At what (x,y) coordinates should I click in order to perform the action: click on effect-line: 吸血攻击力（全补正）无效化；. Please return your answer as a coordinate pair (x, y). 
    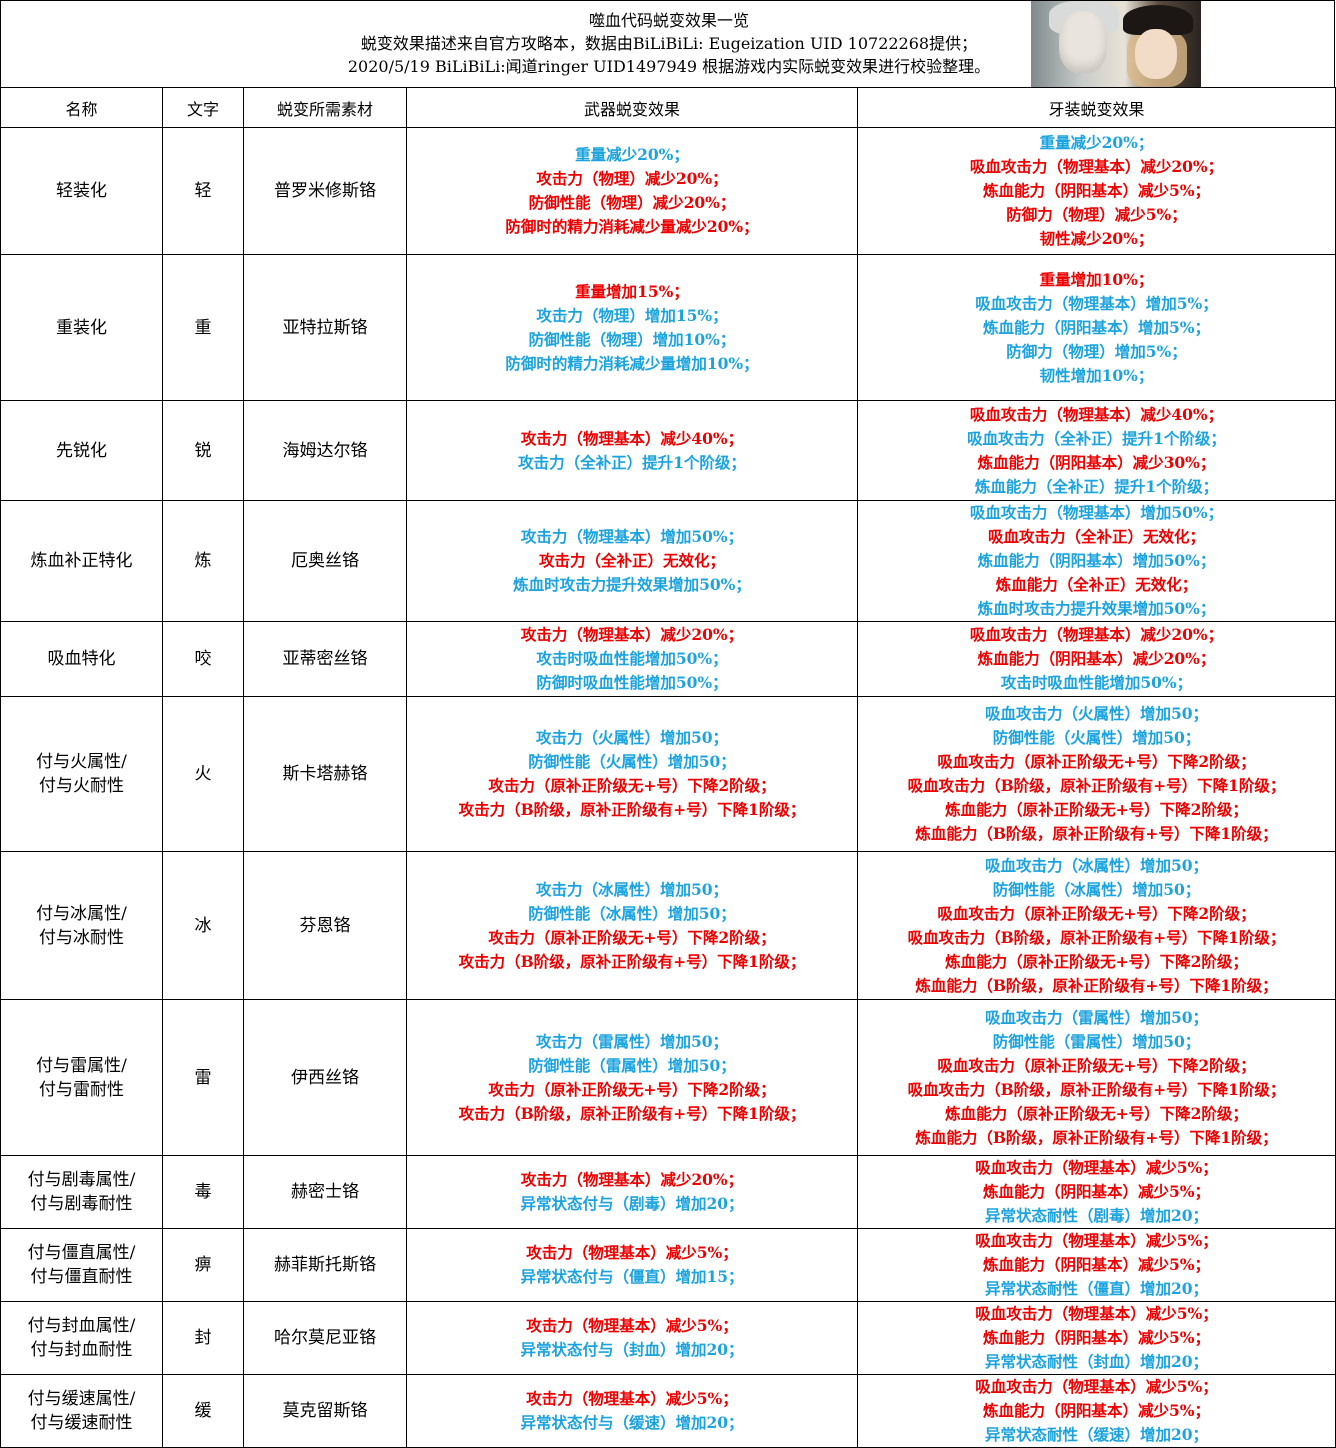
    Looking at the image, I should click on (1096, 536).